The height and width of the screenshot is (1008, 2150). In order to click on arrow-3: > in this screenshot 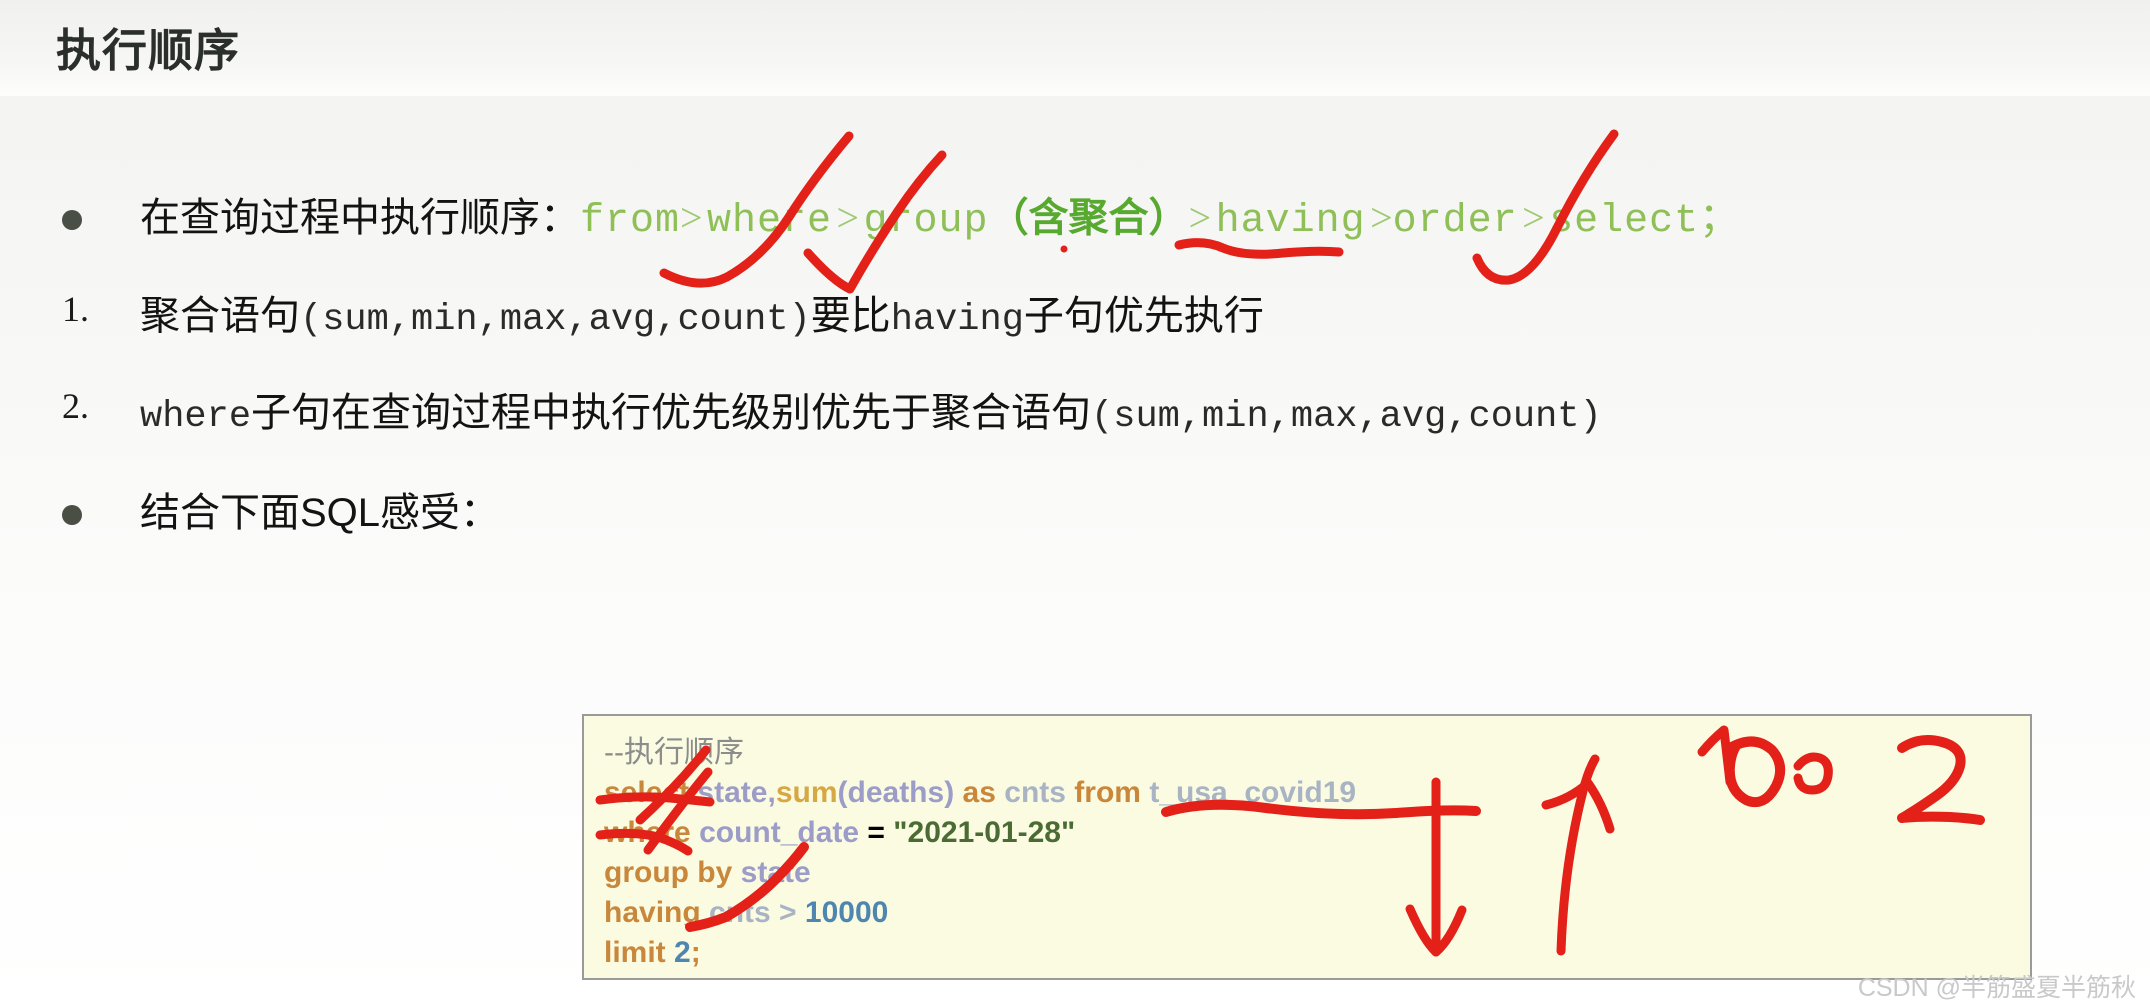, I will do `click(1200, 217)`.